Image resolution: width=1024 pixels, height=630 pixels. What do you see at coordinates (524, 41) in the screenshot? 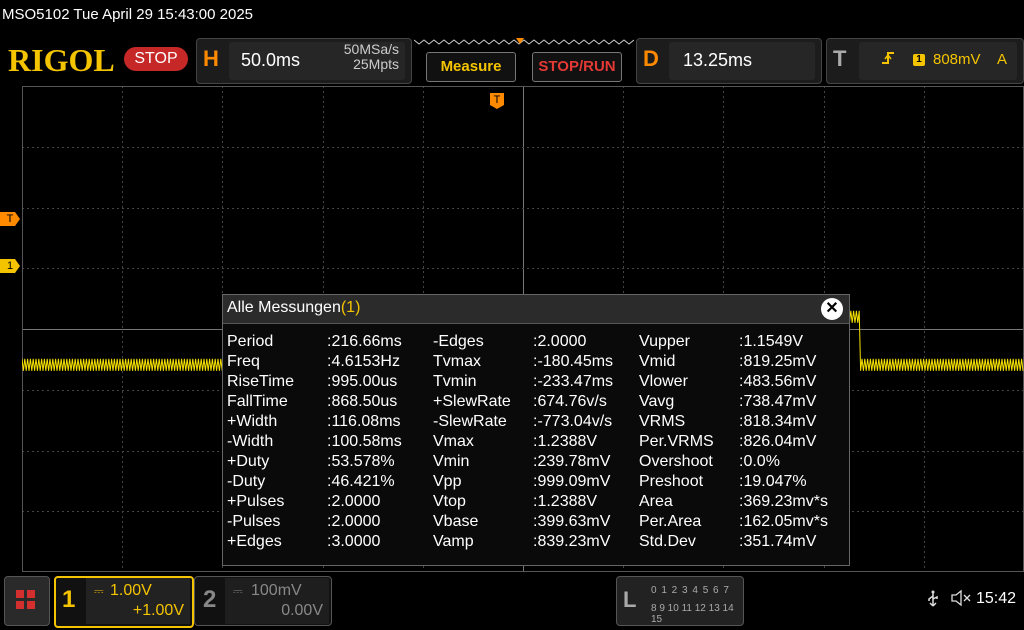
I see `memory-position-strip` at bounding box center [524, 41].